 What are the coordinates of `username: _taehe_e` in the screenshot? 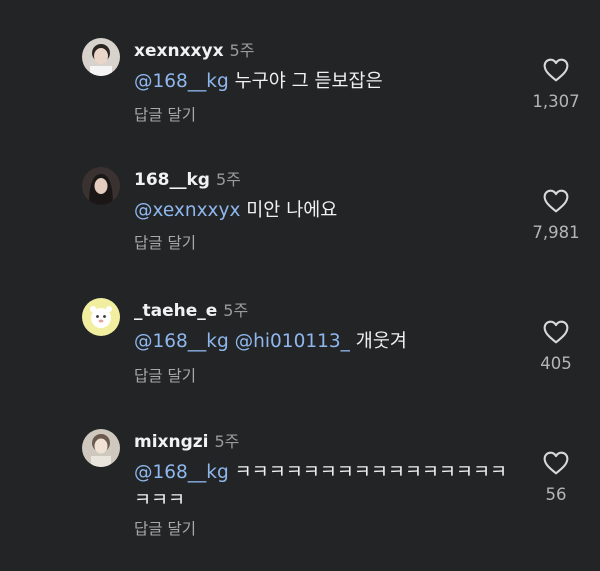 It's located at (175, 311).